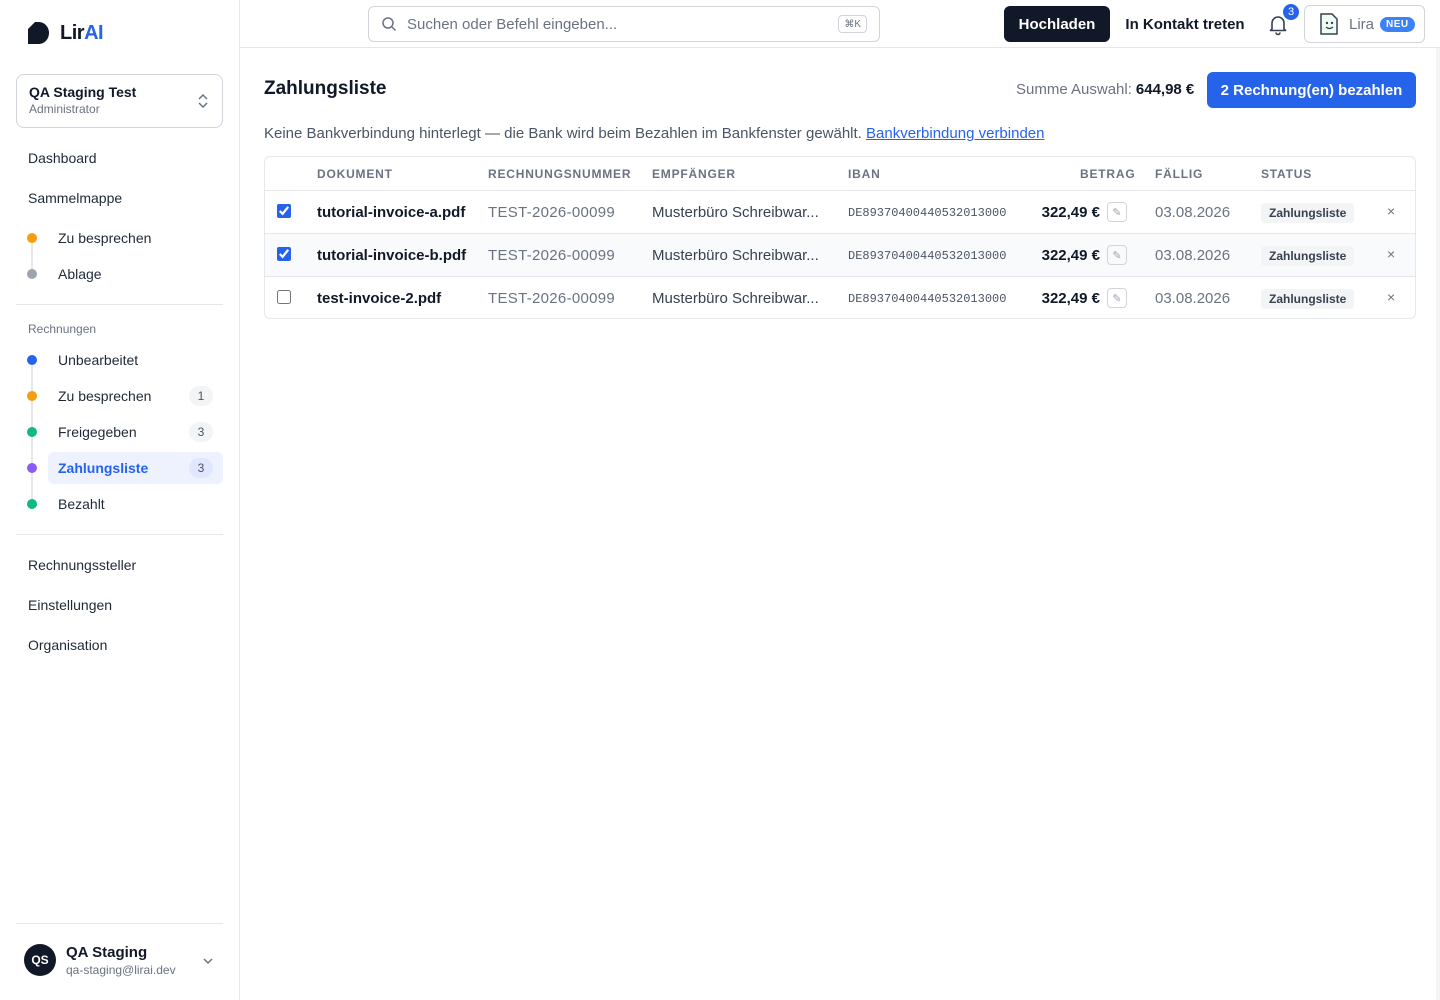 Image resolution: width=1440 pixels, height=1000 pixels. What do you see at coordinates (119, 961) in the screenshot?
I see `user-menu: QS QA Staging qa-staging@lirai.dev` at bounding box center [119, 961].